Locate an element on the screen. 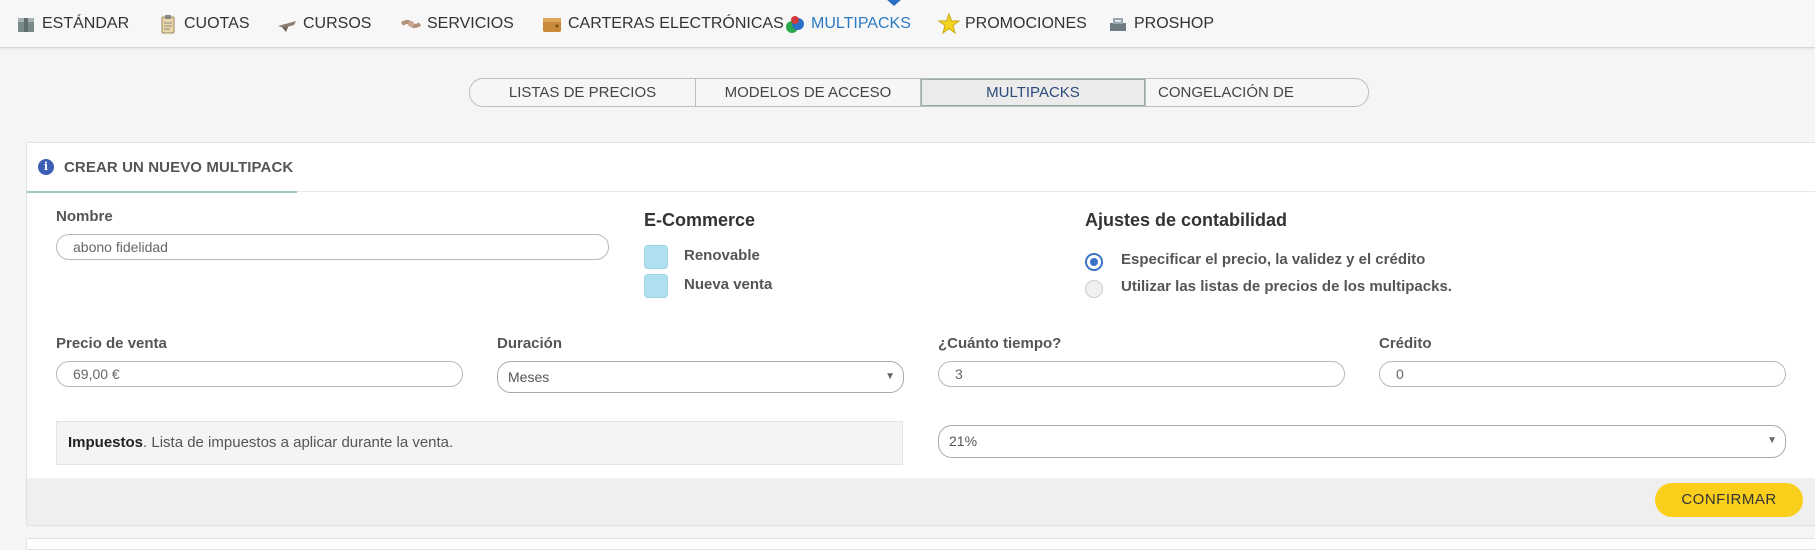 Image resolution: width=1815 pixels, height=550 pixels. register-icon is located at coordinates (1118, 24).